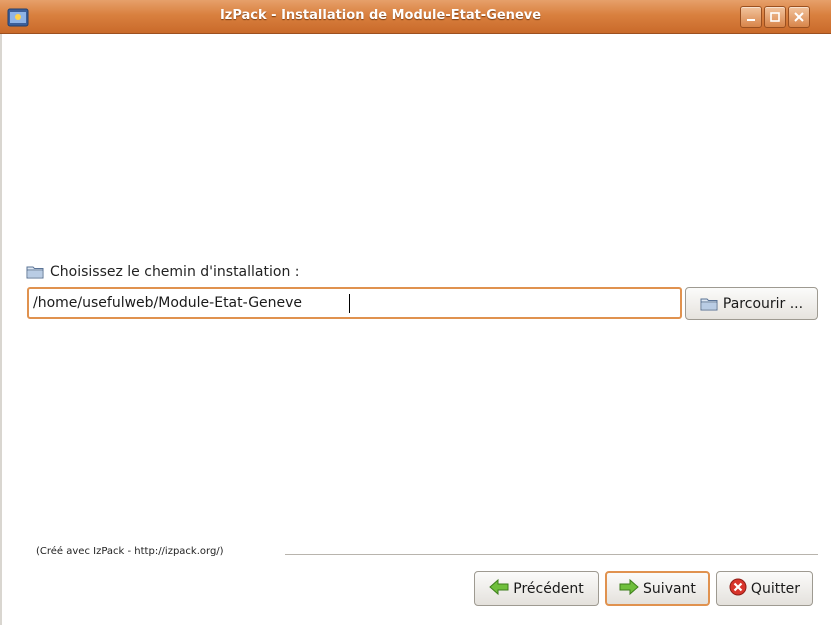 The height and width of the screenshot is (625, 831). What do you see at coordinates (499, 589) in the screenshot?
I see `arrow-left-icon` at bounding box center [499, 589].